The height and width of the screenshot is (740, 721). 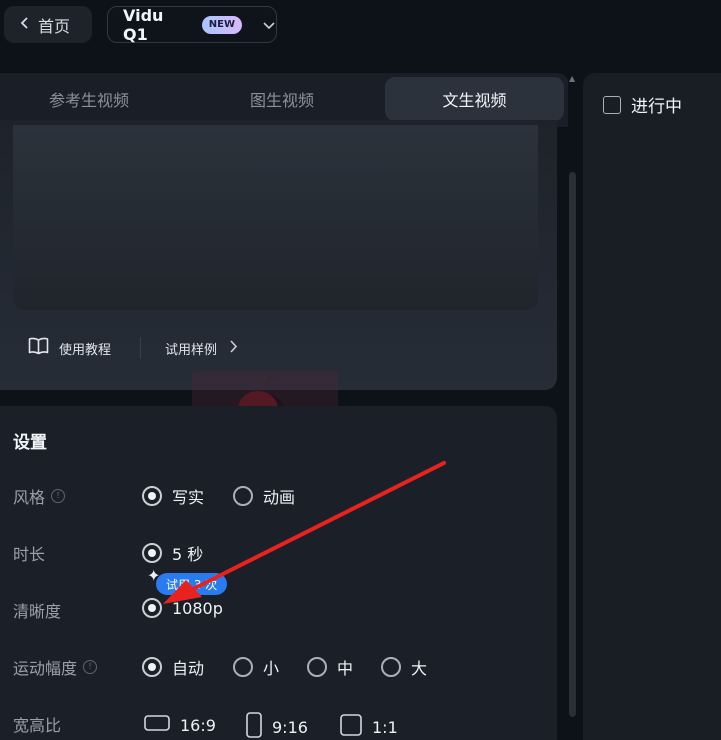 I want to click on duration-option-5s: 5 秒, so click(x=172, y=553).